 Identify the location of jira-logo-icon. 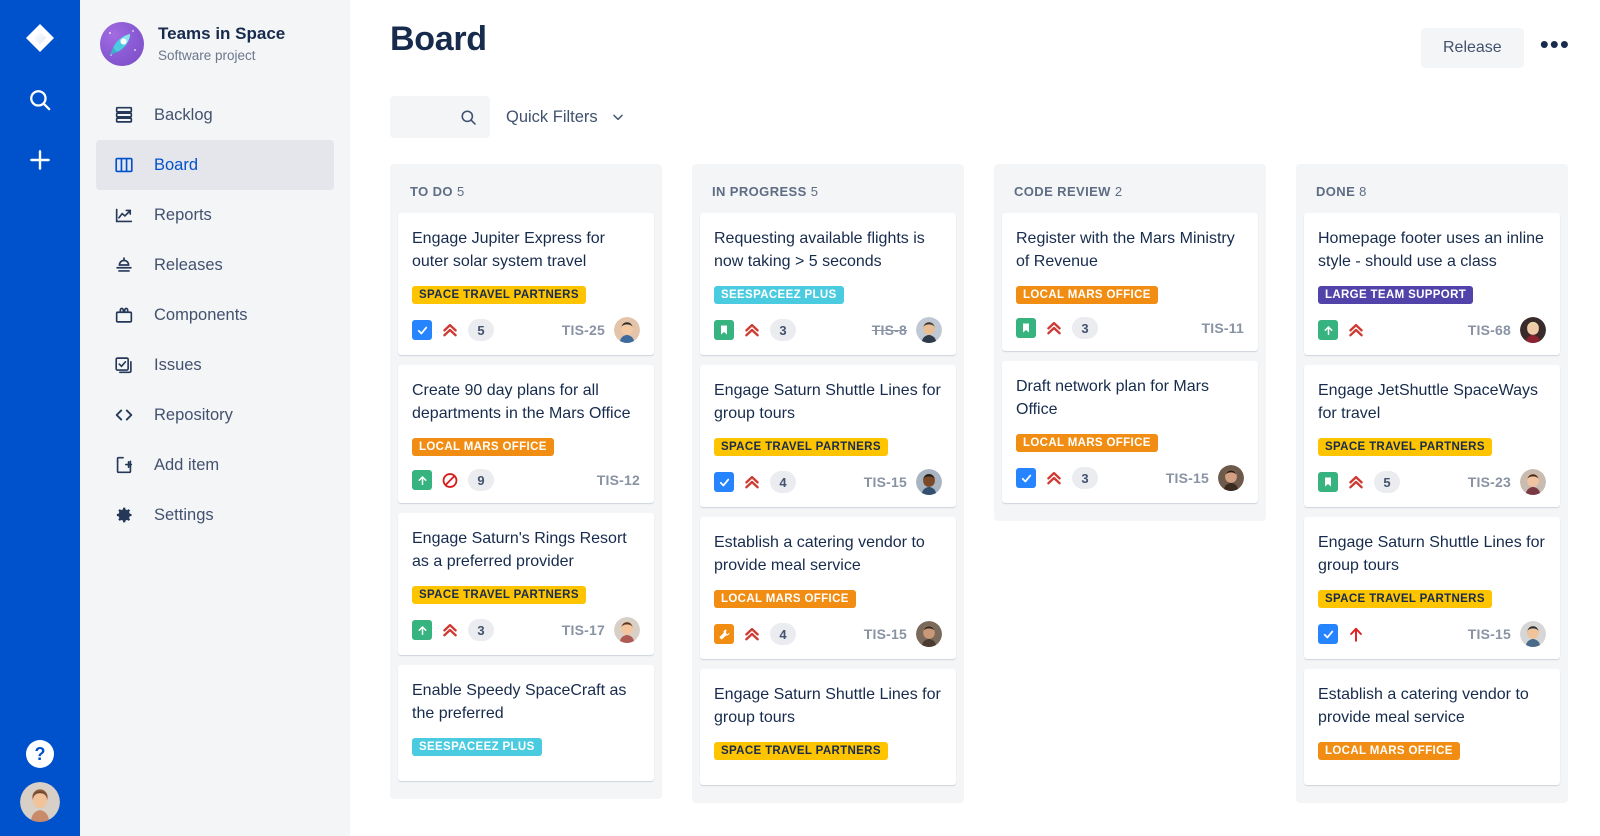
(40, 40).